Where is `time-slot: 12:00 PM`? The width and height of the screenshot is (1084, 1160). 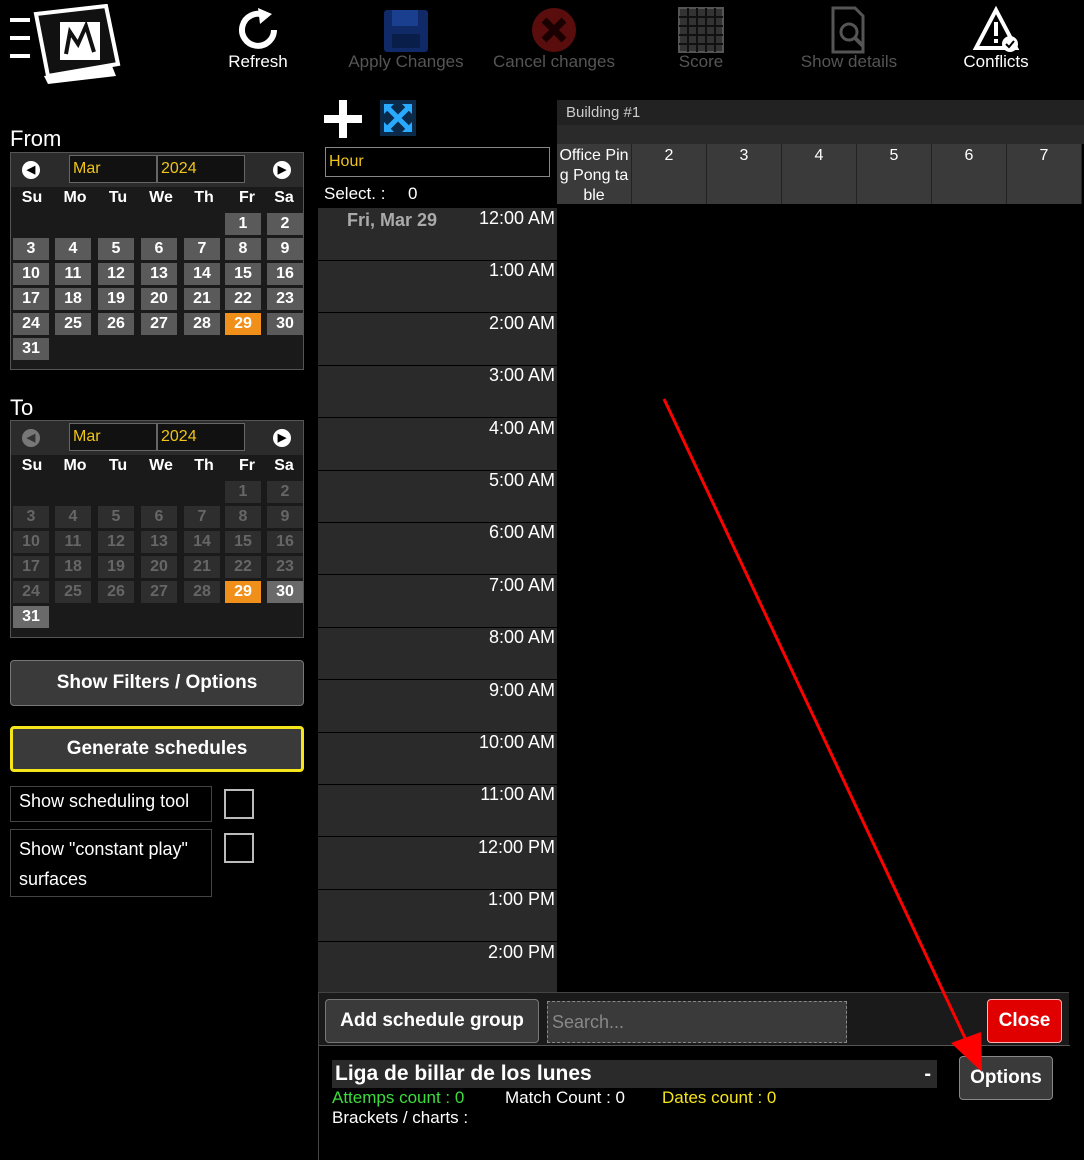
time-slot: 12:00 PM is located at coordinates (437, 863).